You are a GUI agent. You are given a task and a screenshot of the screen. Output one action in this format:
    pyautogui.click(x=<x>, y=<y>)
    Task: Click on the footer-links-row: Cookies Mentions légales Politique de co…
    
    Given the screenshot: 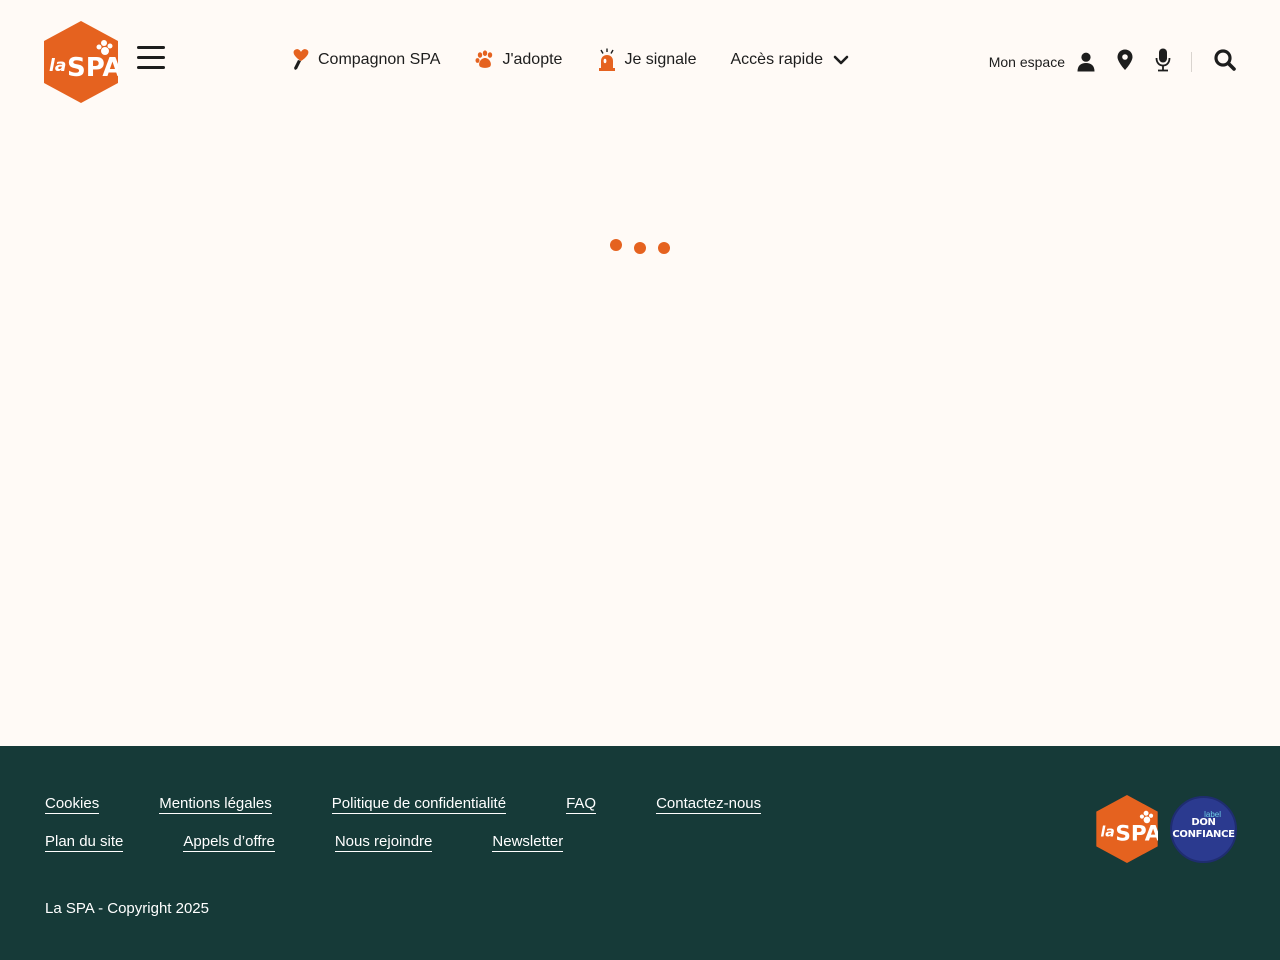 What is the action you would take?
    pyautogui.click(x=403, y=804)
    